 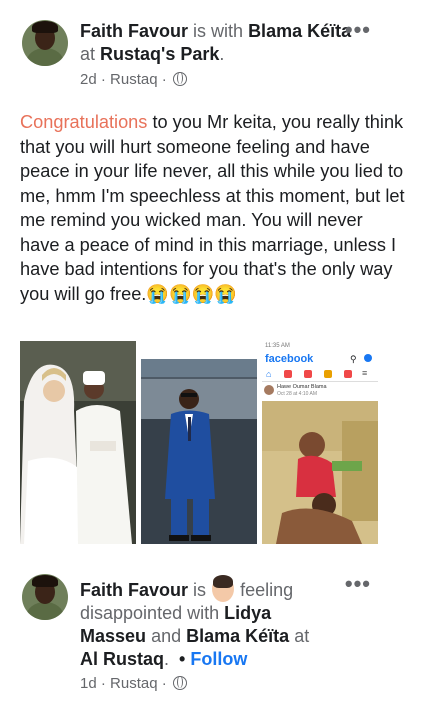 What do you see at coordinates (223, 588) in the screenshot?
I see `disappointed-emoji-icon` at bounding box center [223, 588].